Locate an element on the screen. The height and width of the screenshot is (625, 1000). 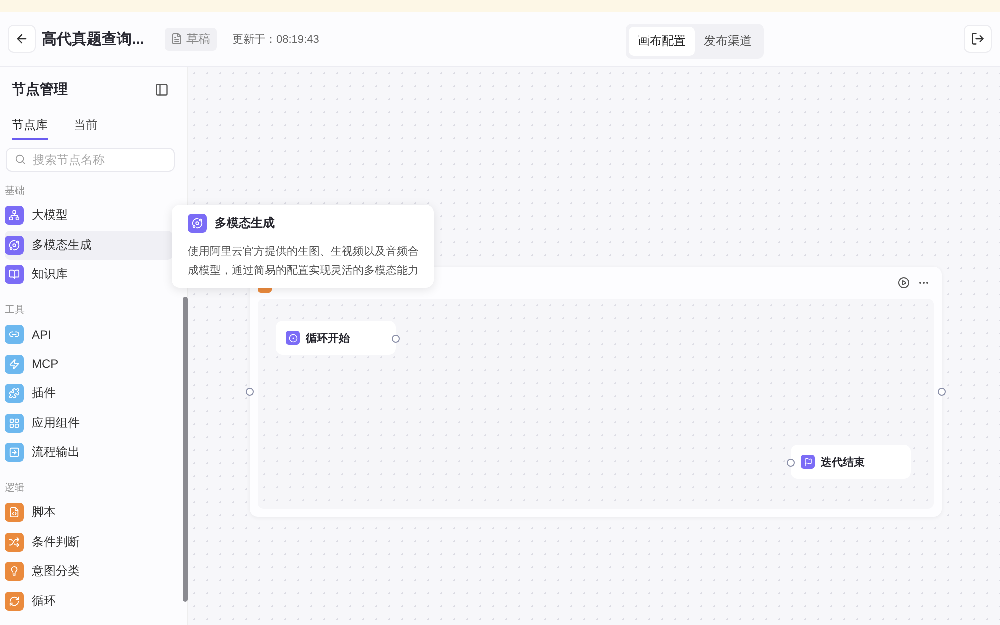
document-icon is located at coordinates (176, 39).